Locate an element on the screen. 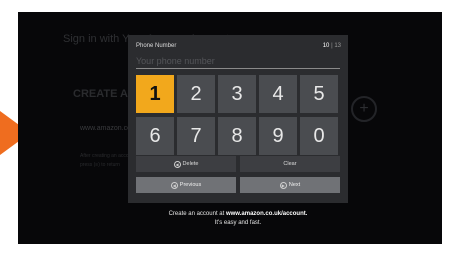  key-8: 8 is located at coordinates (237, 136).